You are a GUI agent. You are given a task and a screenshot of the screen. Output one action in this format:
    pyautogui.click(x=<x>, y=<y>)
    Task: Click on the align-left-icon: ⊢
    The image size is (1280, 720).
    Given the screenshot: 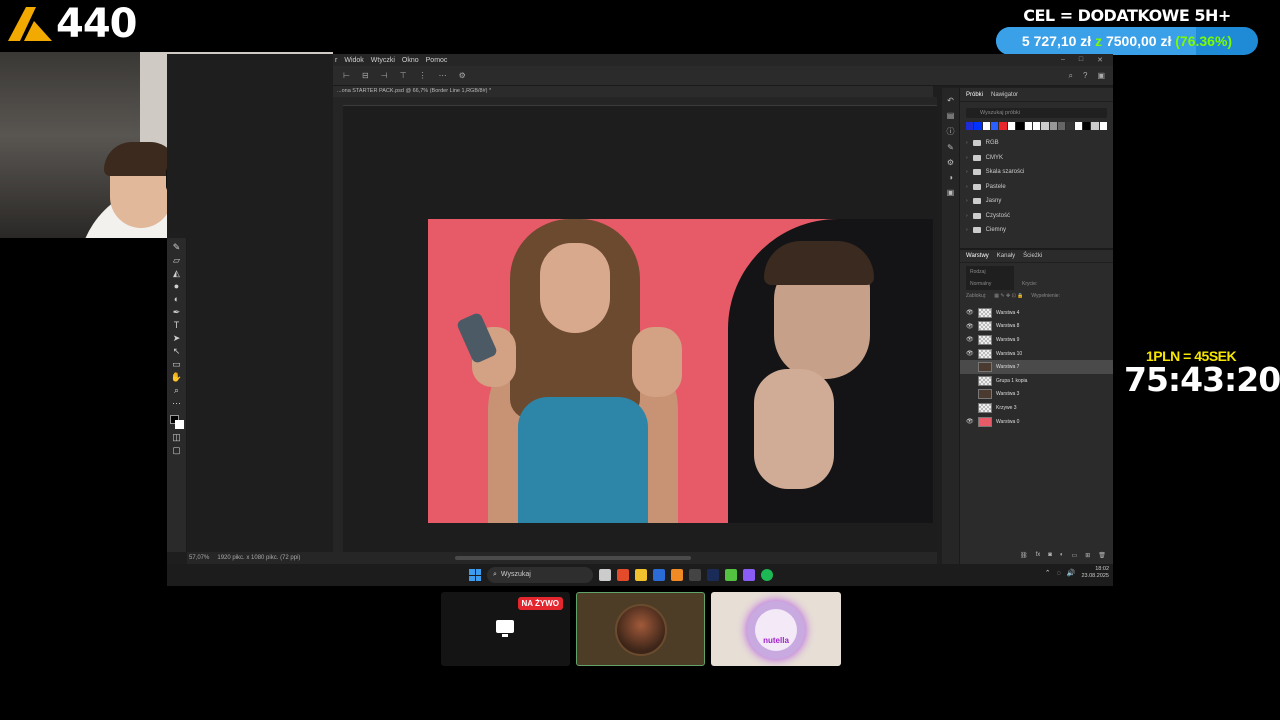 What is the action you would take?
    pyautogui.click(x=346, y=75)
    